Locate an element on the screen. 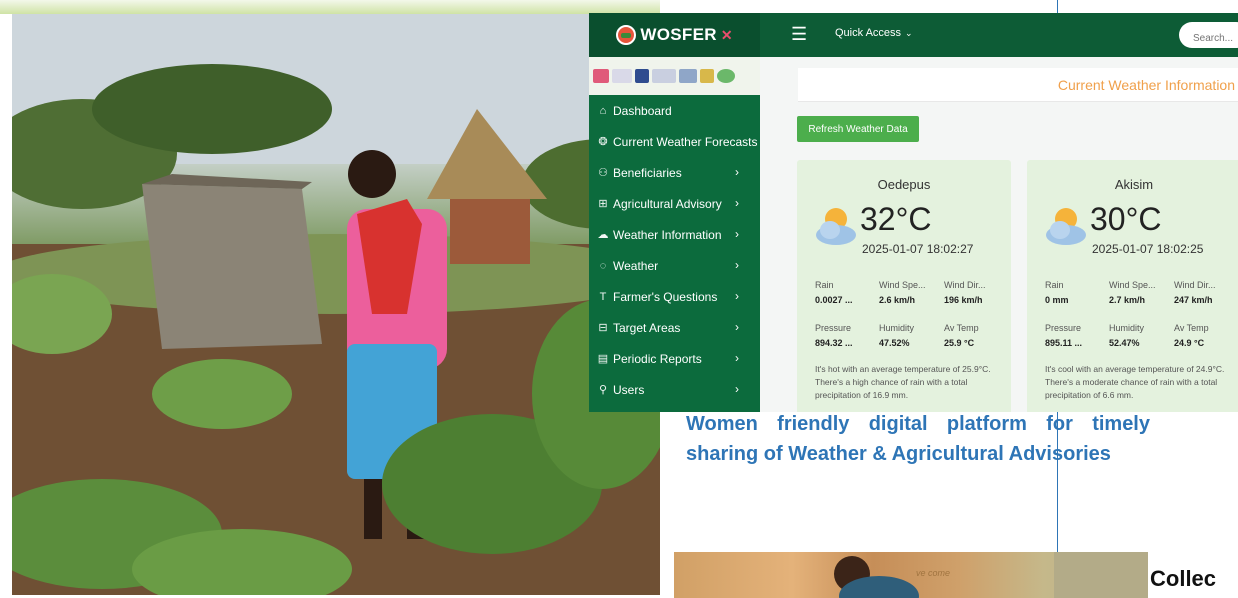  hamburger-icon: ☰ is located at coordinates (799, 34).